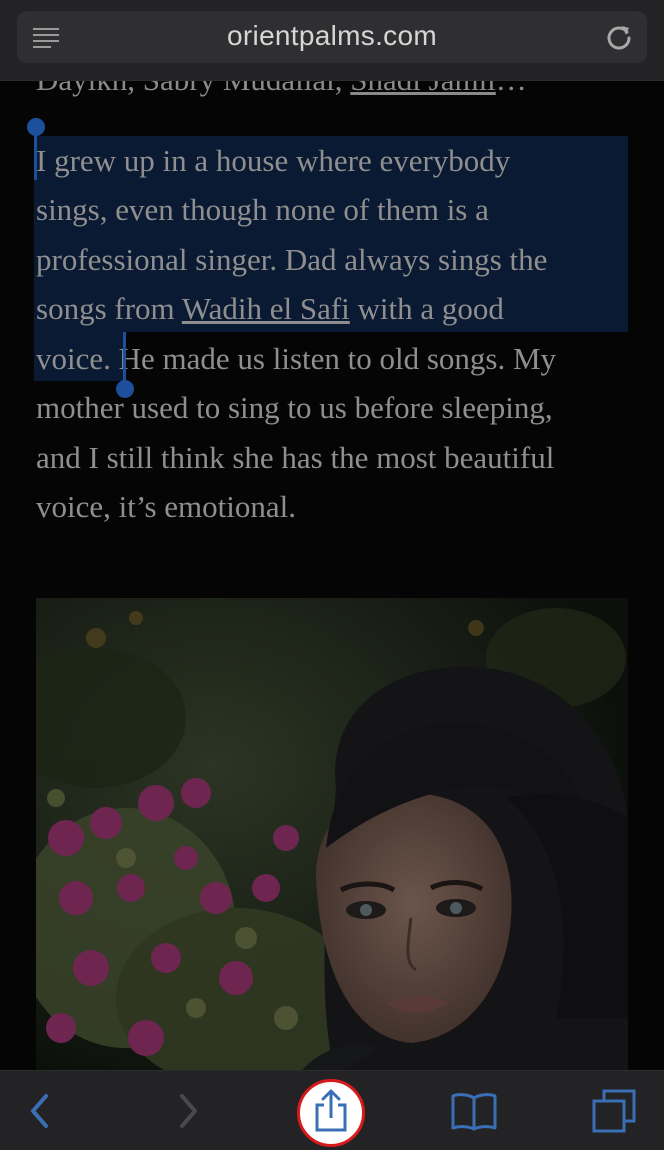 This screenshot has height=1150, width=664. What do you see at coordinates (35, 156) in the screenshot?
I see `selection-start-bar` at bounding box center [35, 156].